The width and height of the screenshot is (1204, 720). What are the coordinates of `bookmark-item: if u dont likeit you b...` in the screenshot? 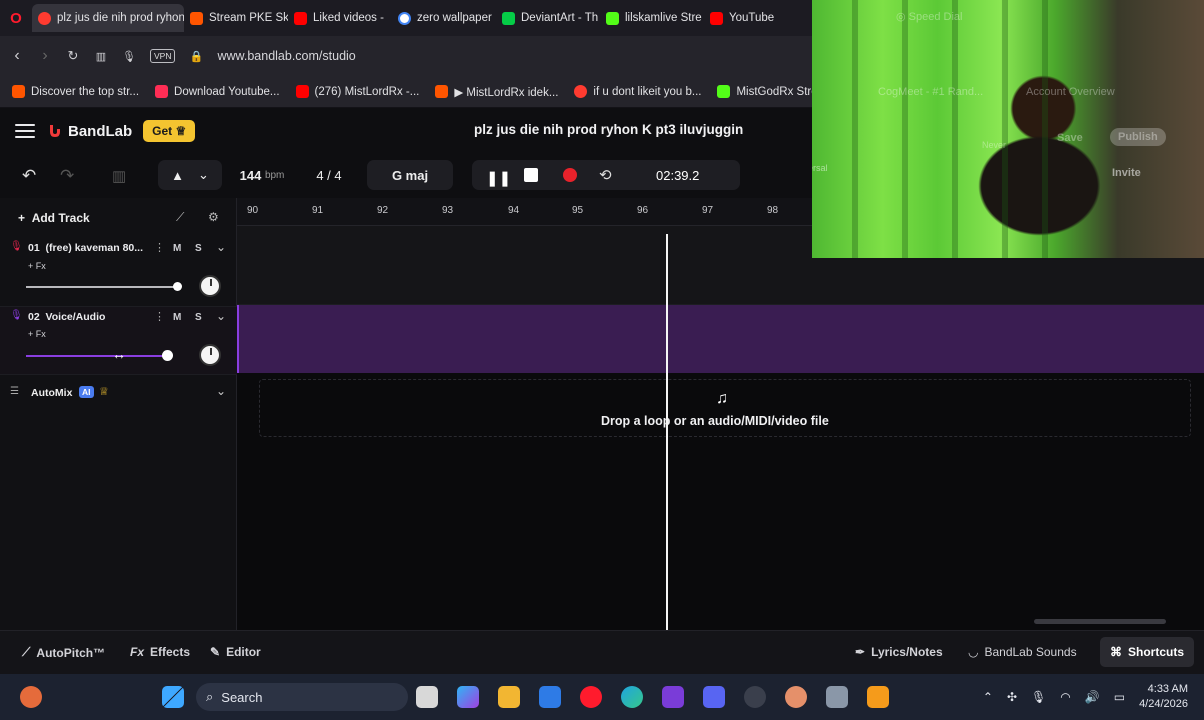 It's located at (637, 91).